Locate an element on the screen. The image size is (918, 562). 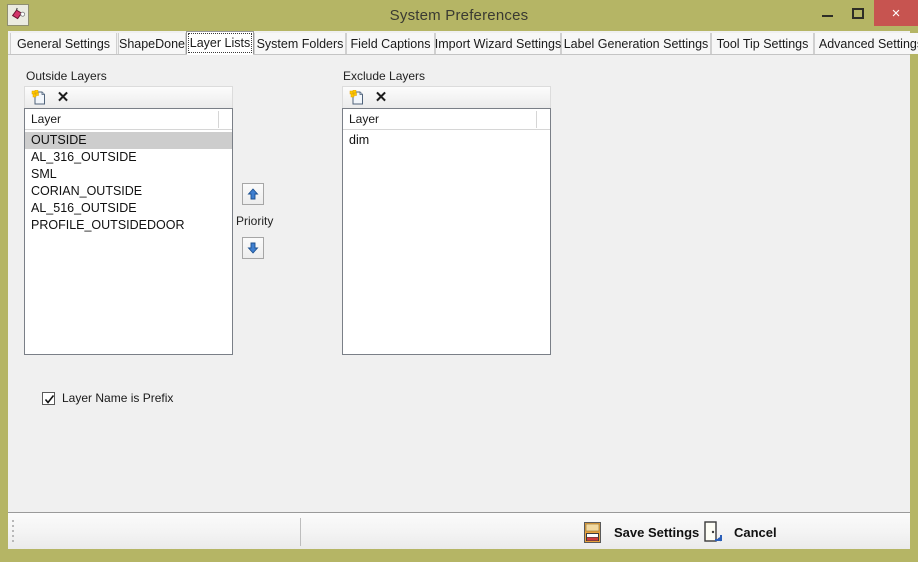
exclude-list-rows: dim is located at coordinates (446, 139).